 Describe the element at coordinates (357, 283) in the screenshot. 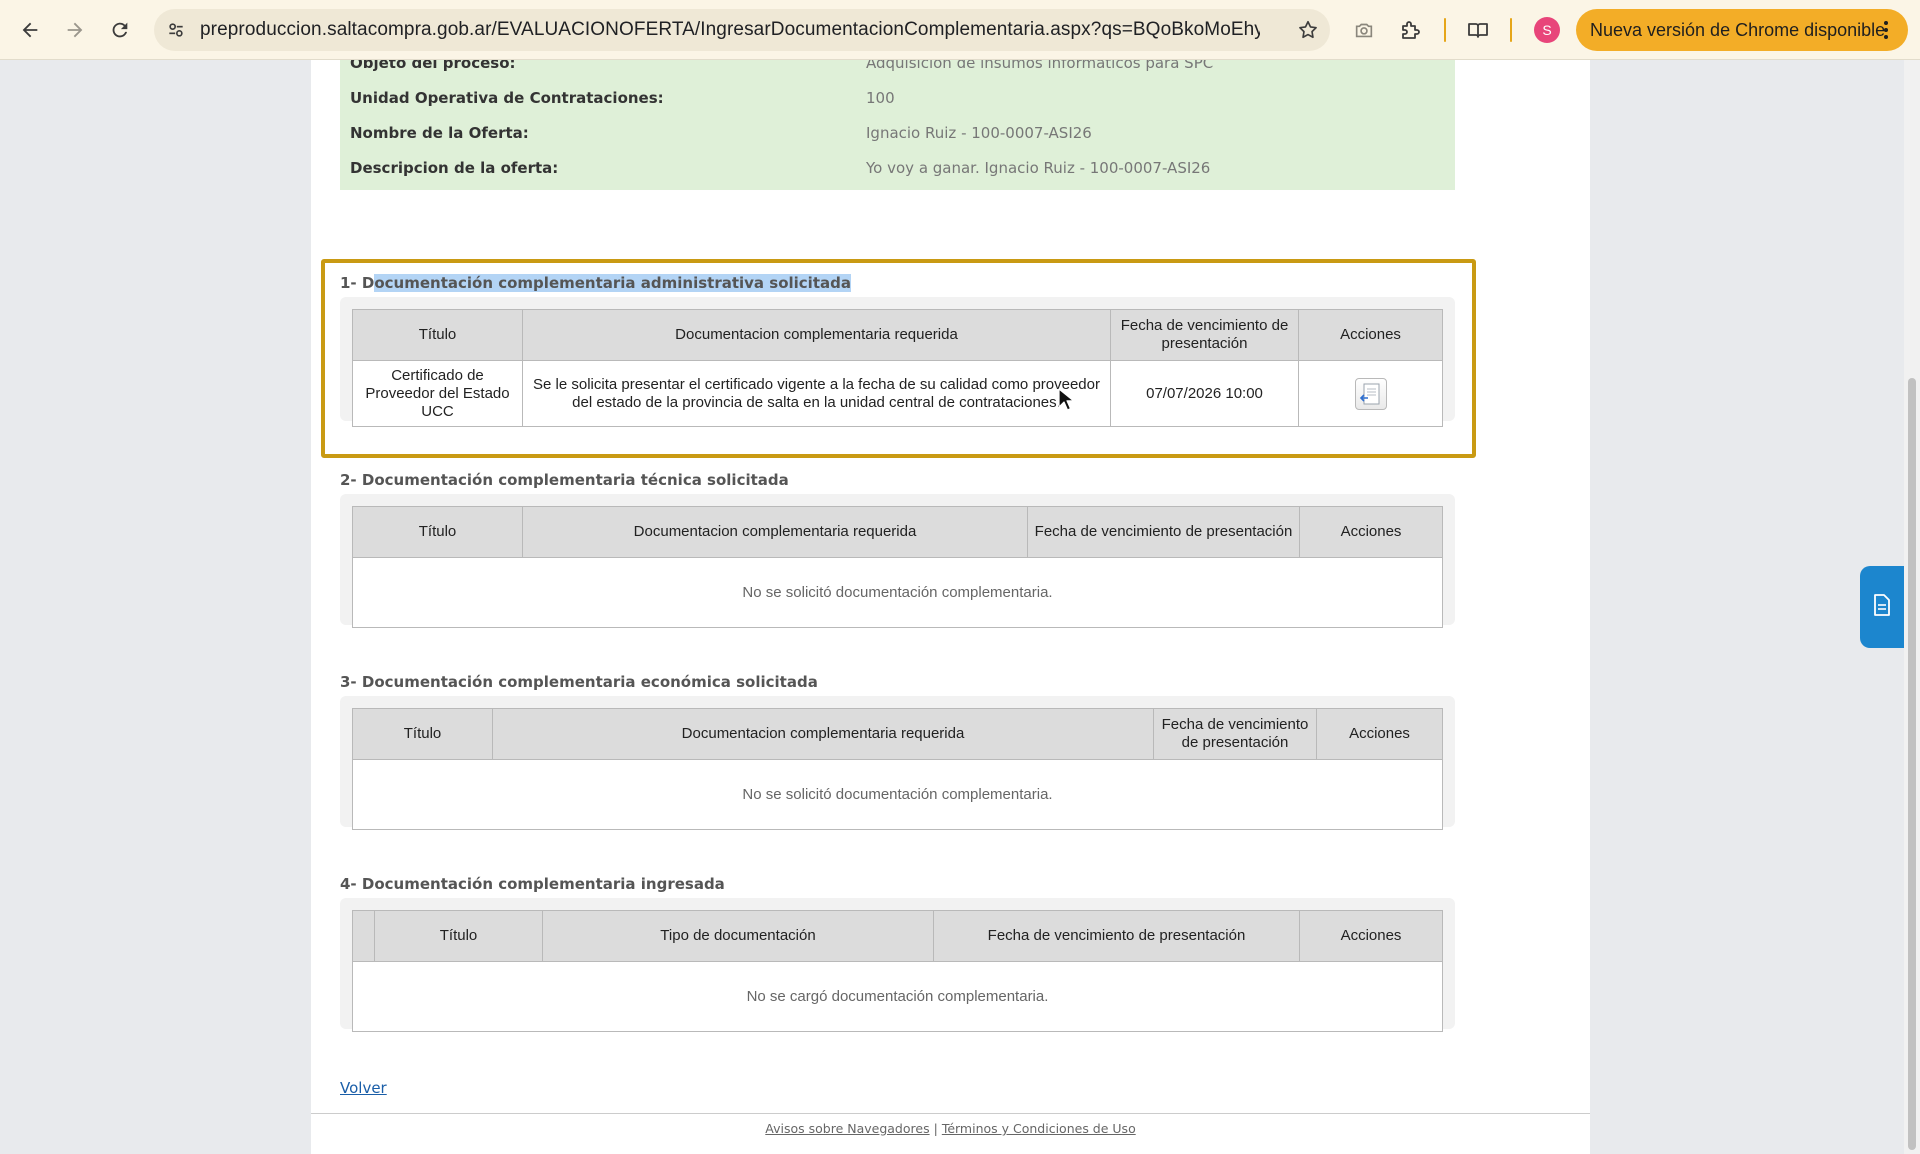

I see `section-1-prefix: 1- D` at that location.